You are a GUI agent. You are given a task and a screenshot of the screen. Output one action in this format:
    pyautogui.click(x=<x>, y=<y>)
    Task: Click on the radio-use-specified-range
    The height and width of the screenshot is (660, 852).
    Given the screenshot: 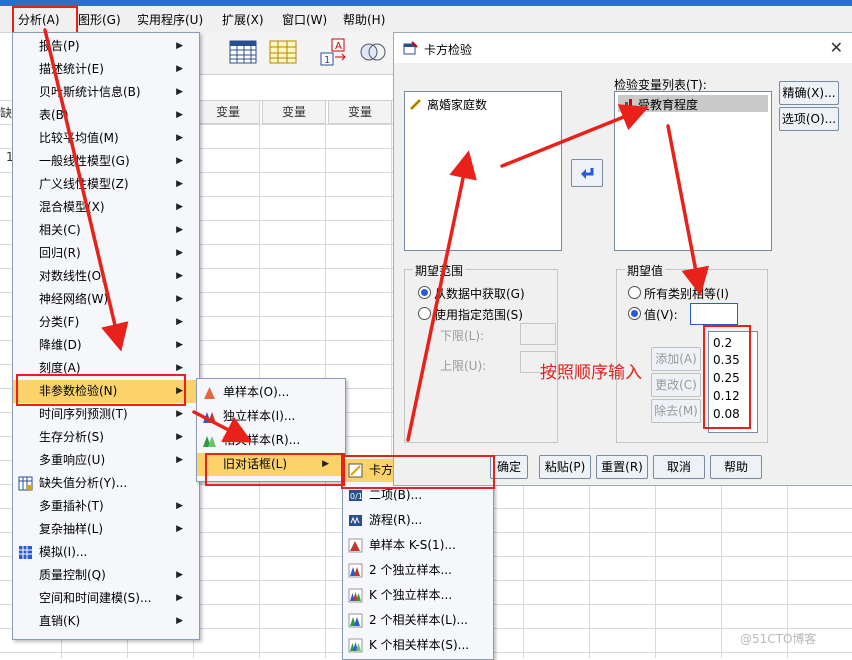 What is the action you would take?
    pyautogui.click(x=424, y=313)
    